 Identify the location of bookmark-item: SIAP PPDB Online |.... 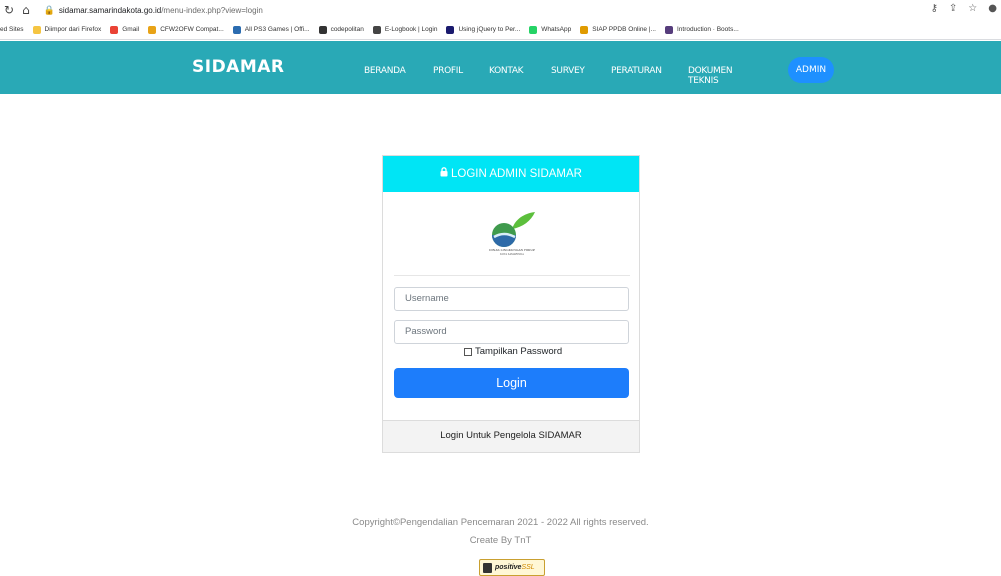
(618, 29).